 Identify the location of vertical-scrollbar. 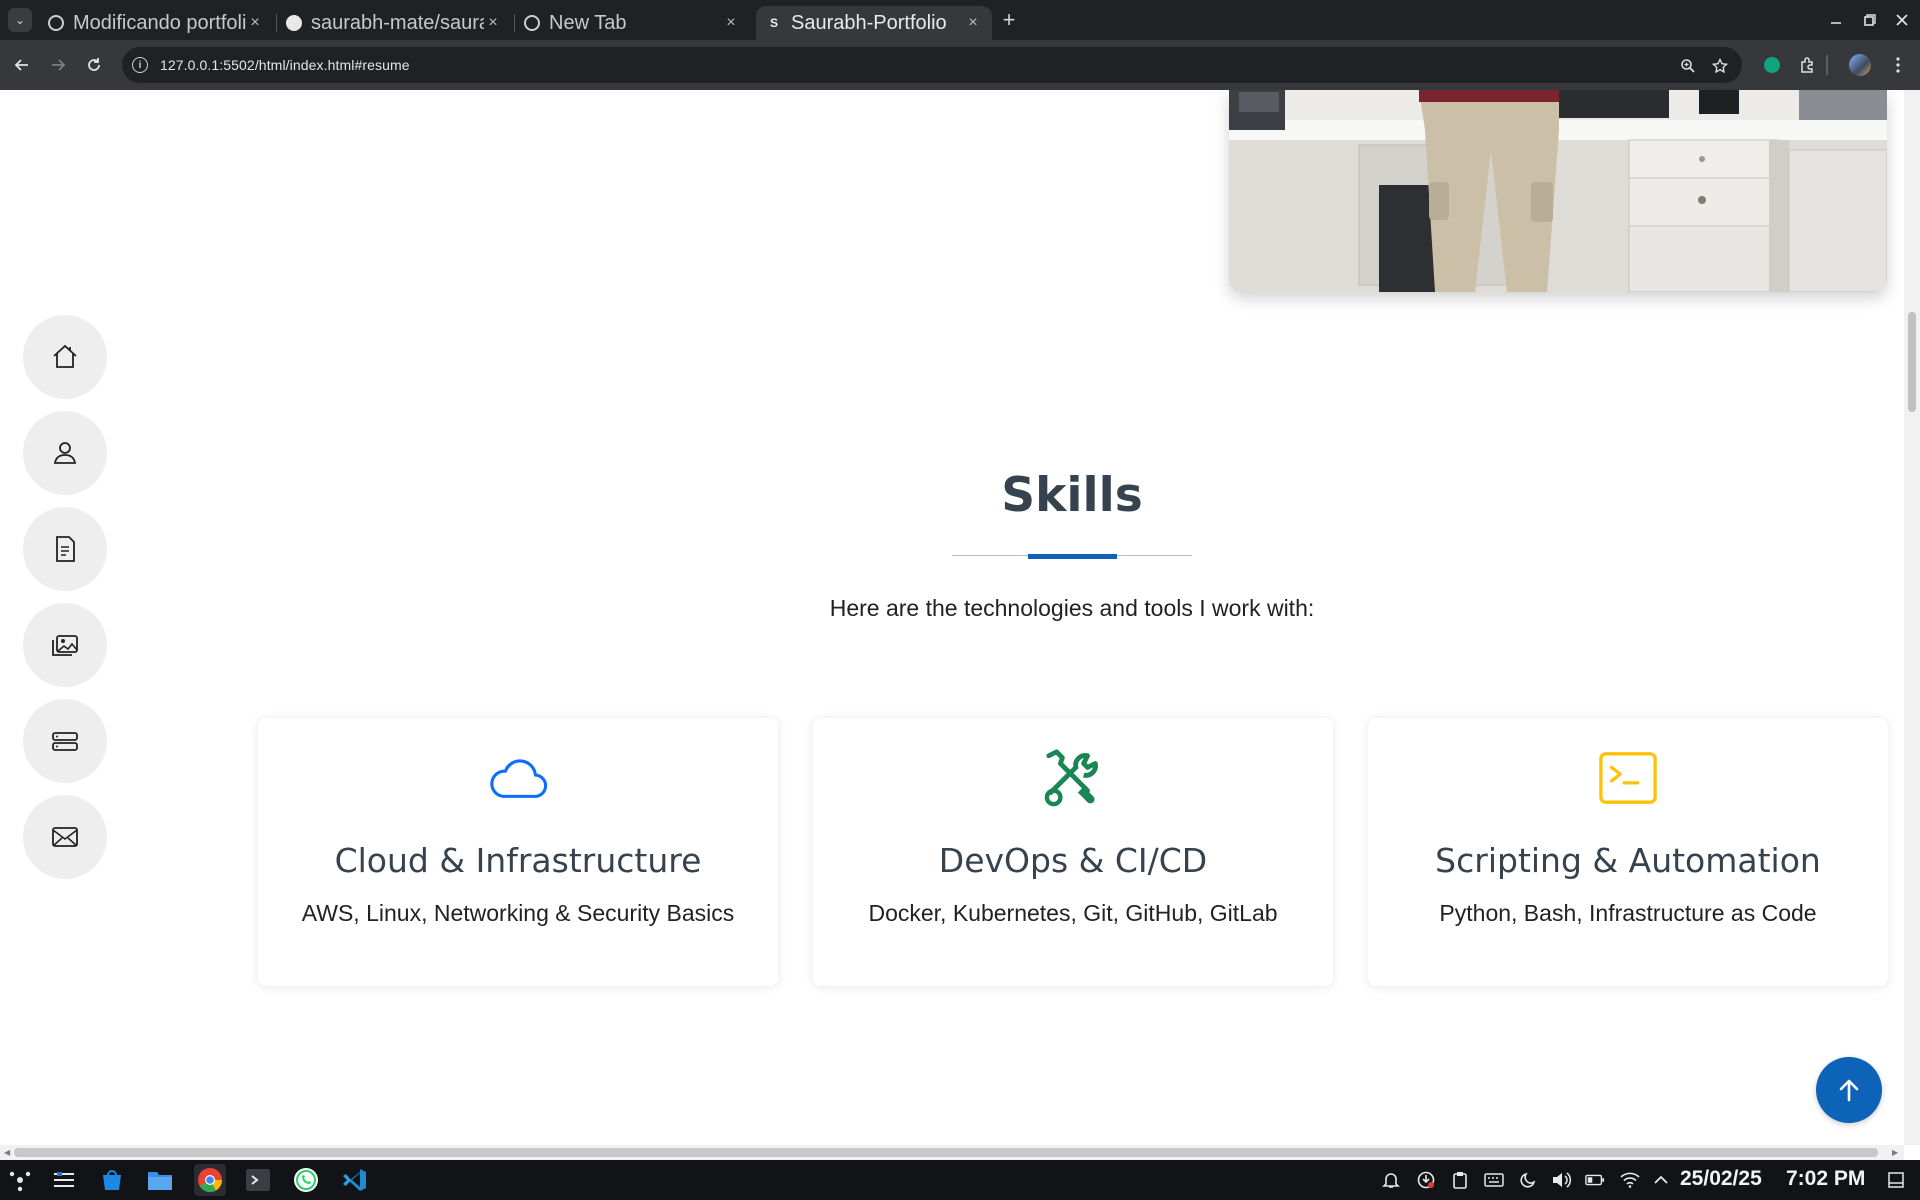
(1912, 617).